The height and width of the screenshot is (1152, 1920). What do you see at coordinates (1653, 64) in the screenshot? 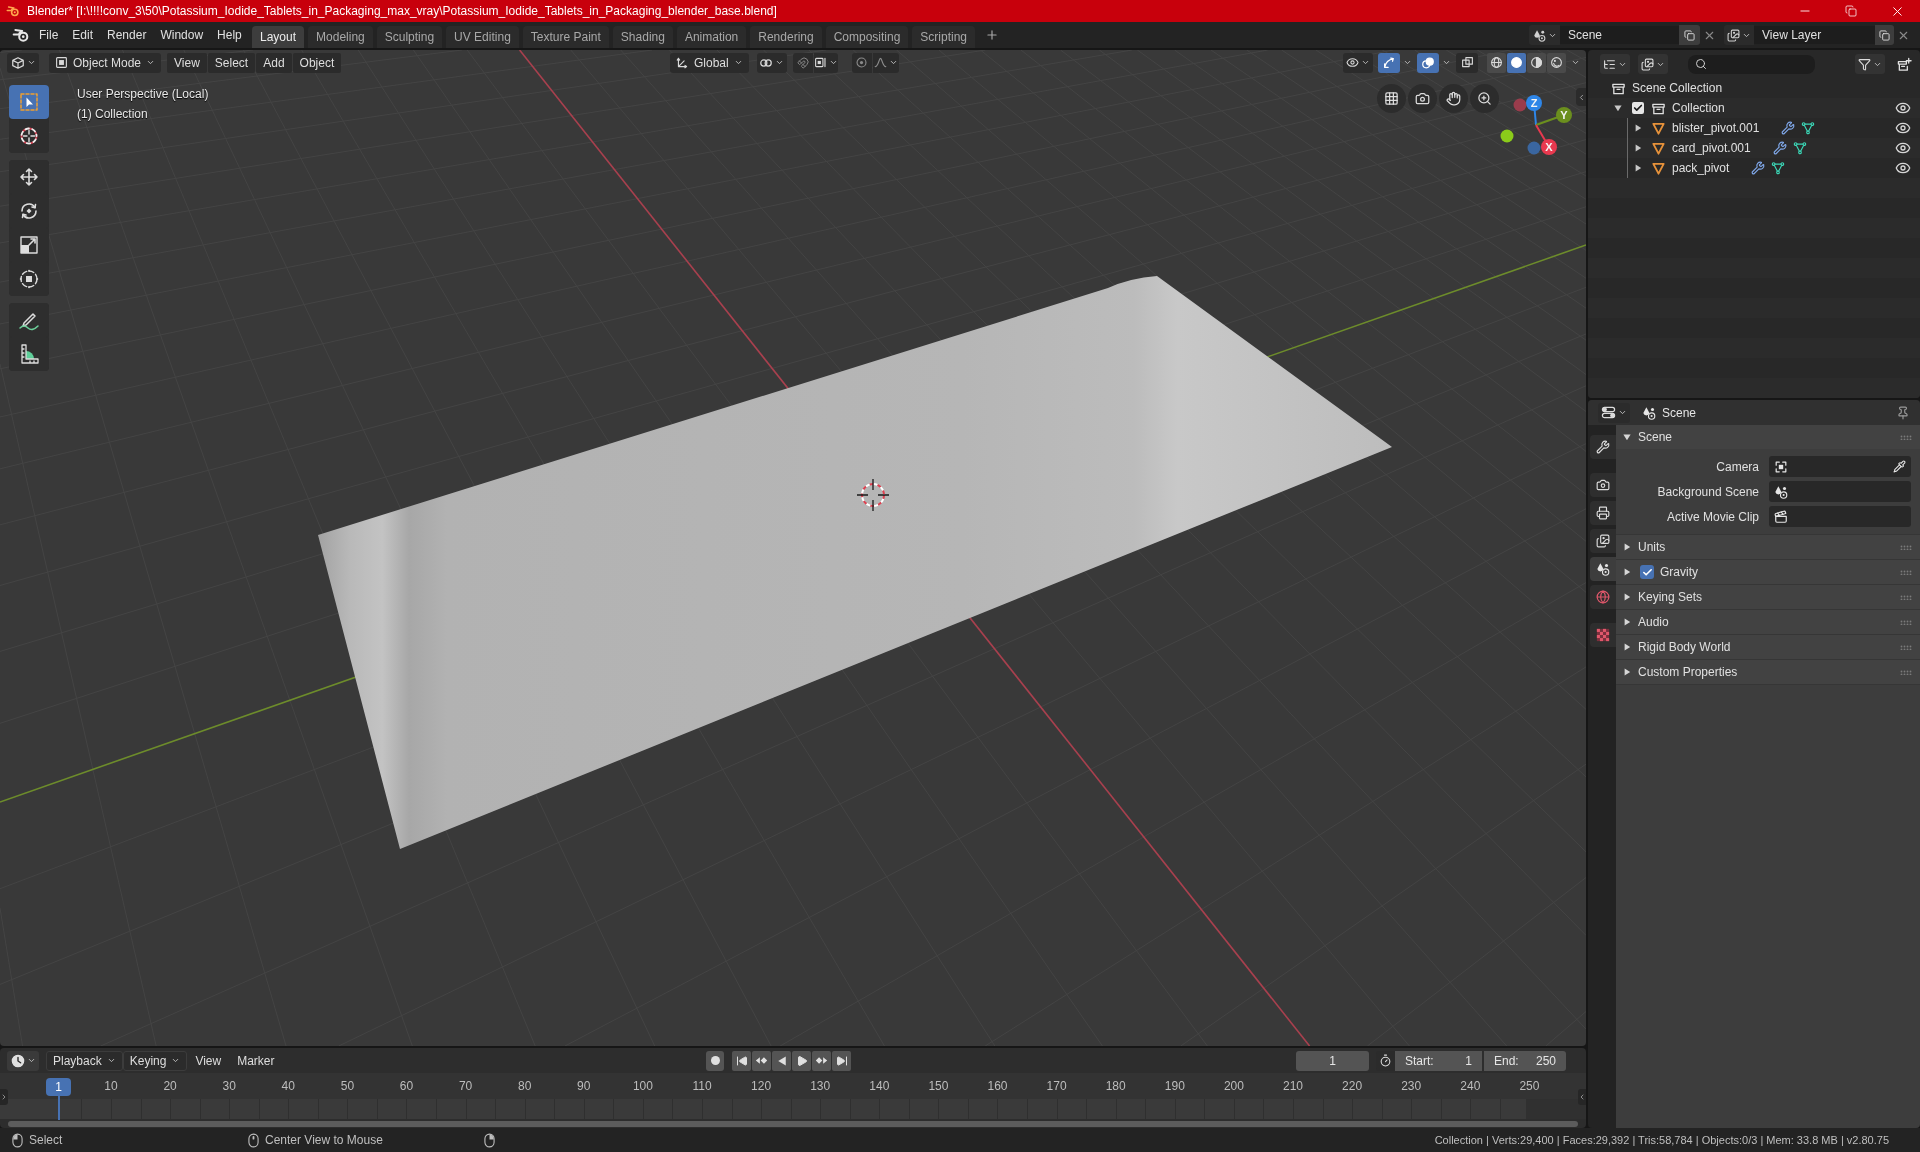
I see `filter-view-layer-button` at bounding box center [1653, 64].